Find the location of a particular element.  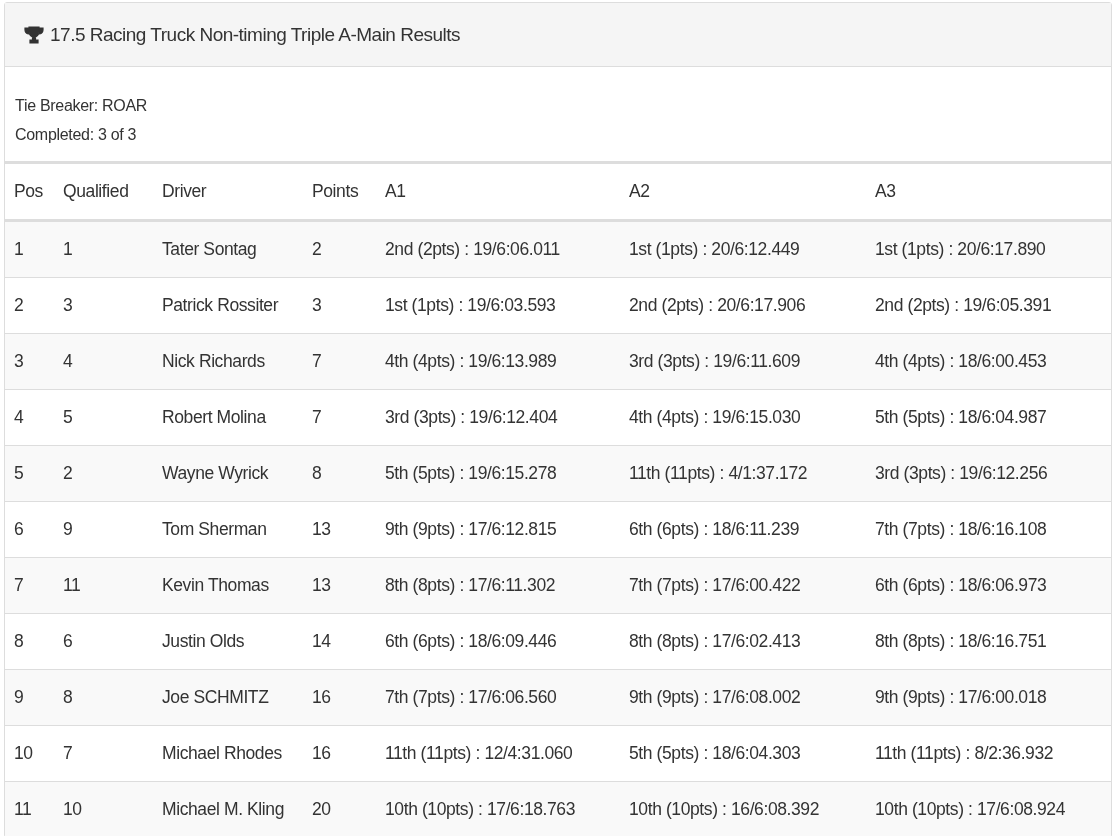

table-cell: 10th (10pts) : 17/6:18.763 is located at coordinates (498, 808).